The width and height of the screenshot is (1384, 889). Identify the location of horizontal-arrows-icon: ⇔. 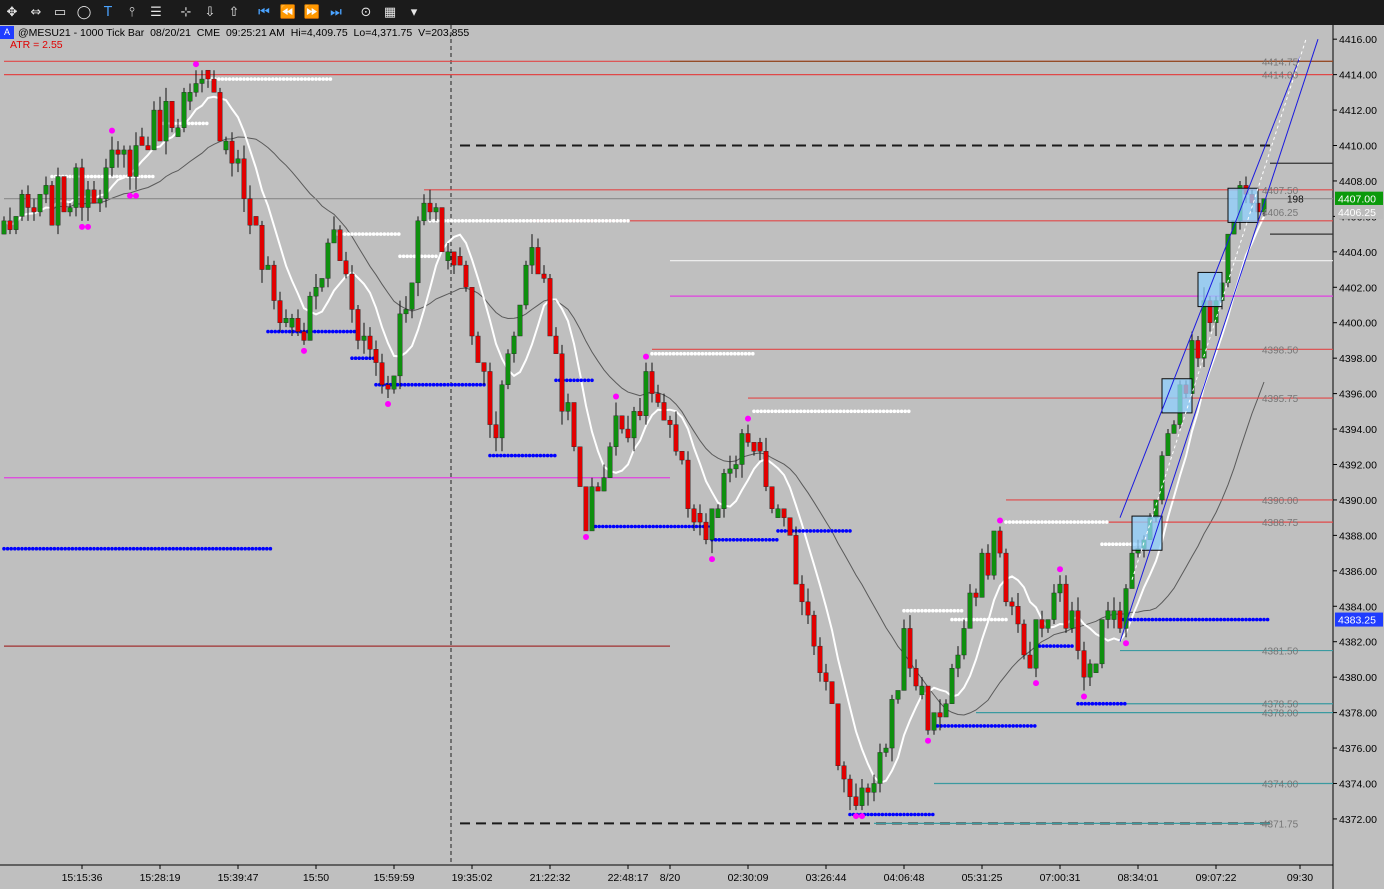
(36, 13).